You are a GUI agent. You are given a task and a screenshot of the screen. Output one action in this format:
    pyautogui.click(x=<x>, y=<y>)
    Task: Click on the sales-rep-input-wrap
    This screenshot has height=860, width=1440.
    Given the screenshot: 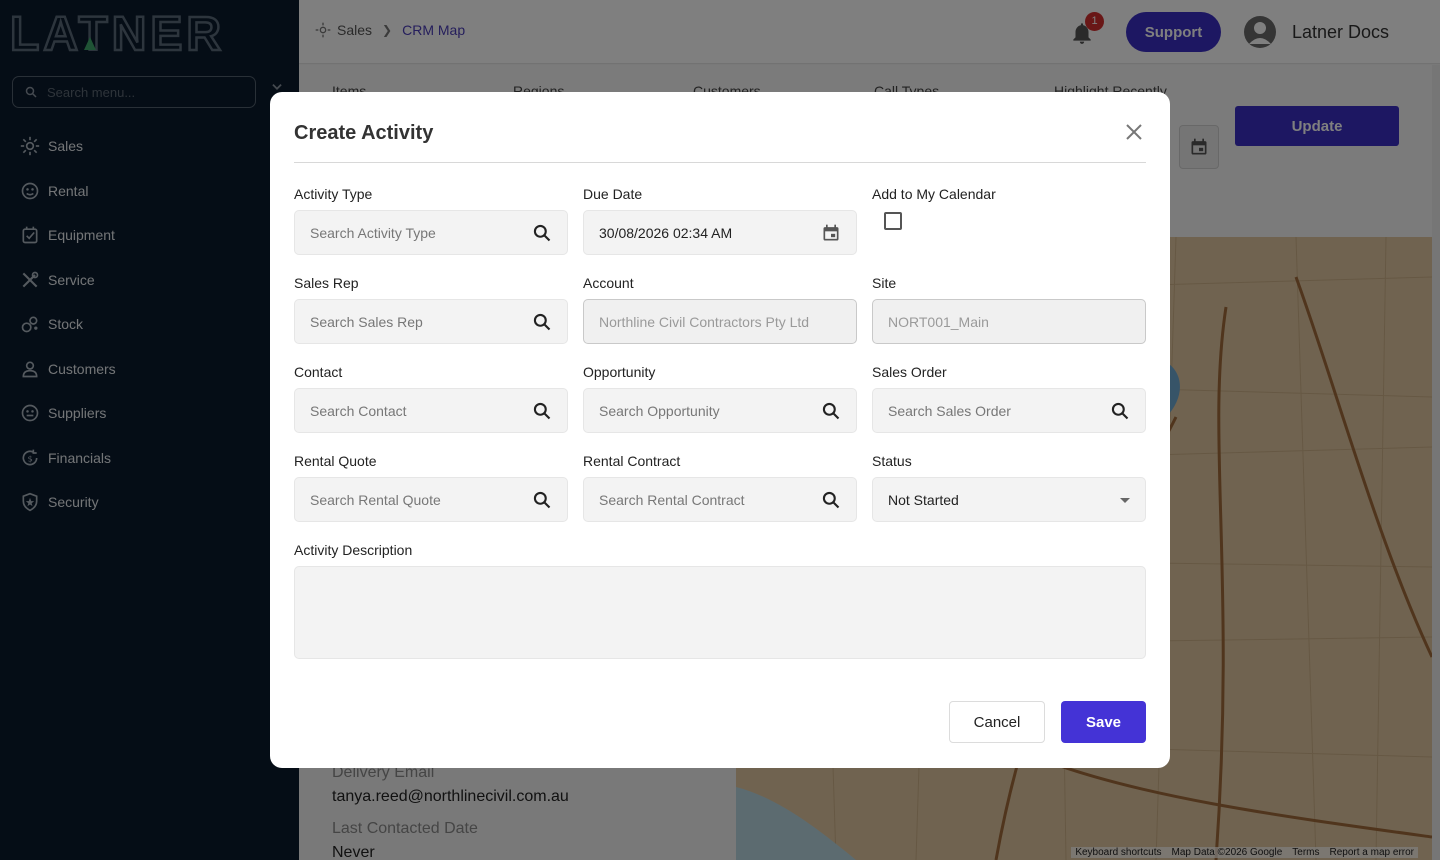 What is the action you would take?
    pyautogui.click(x=431, y=321)
    